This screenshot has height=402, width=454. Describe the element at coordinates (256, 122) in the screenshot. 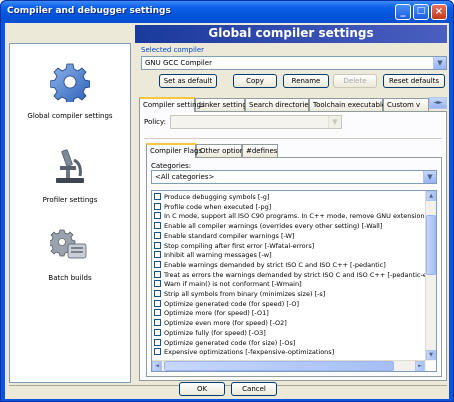

I see `policy-dropdown: ▼` at that location.